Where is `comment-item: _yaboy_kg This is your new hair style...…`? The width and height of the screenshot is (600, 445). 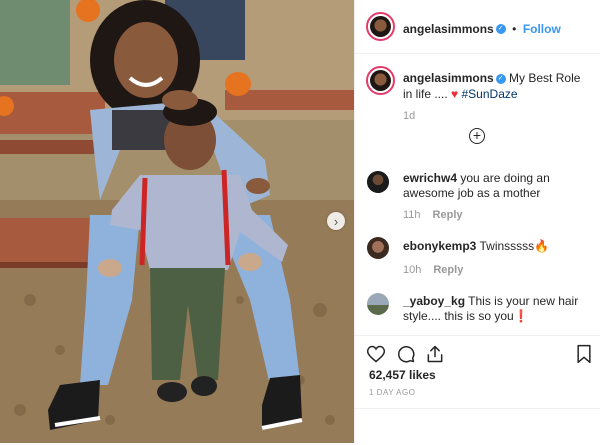
comment-item: _yaboy_kg This is your new hair style...… is located at coordinates (498, 309).